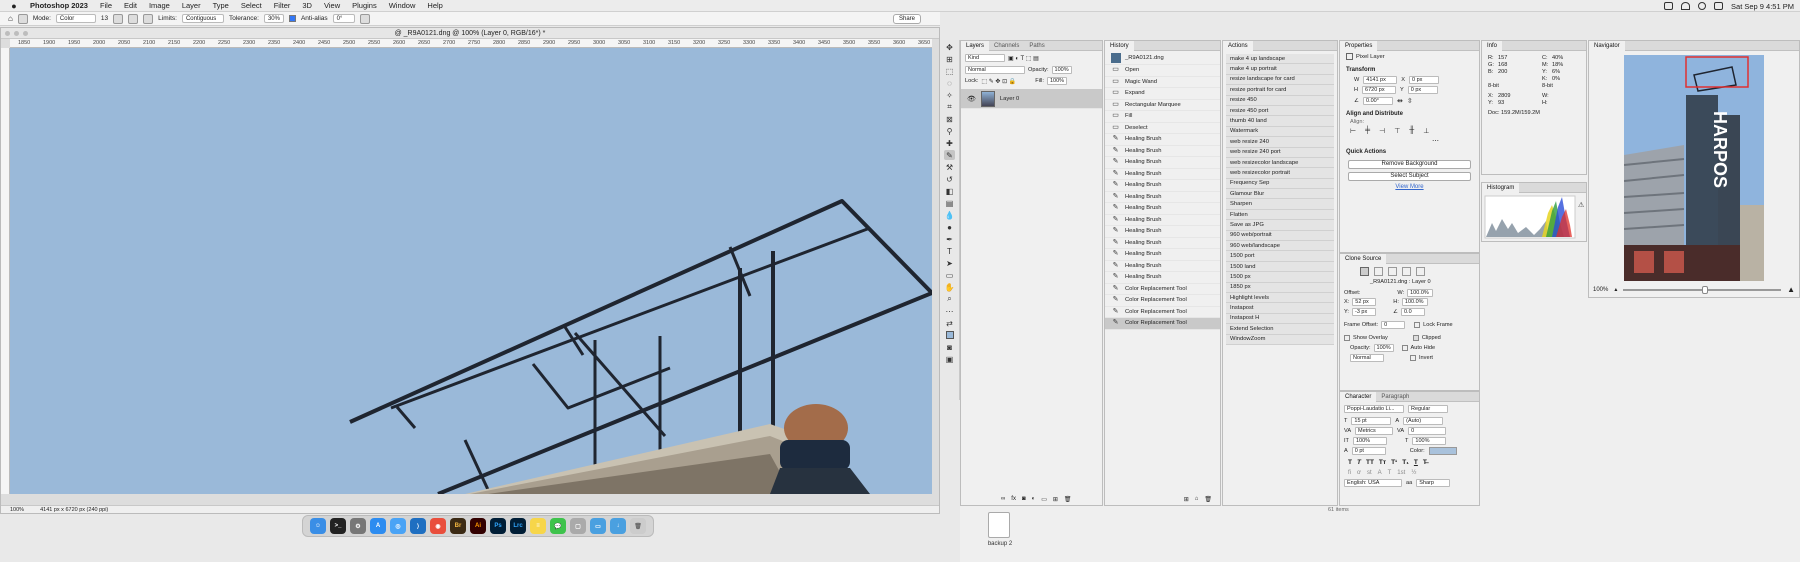 This screenshot has height=562, width=1800. I want to click on menu-file: File, so click(106, 5).